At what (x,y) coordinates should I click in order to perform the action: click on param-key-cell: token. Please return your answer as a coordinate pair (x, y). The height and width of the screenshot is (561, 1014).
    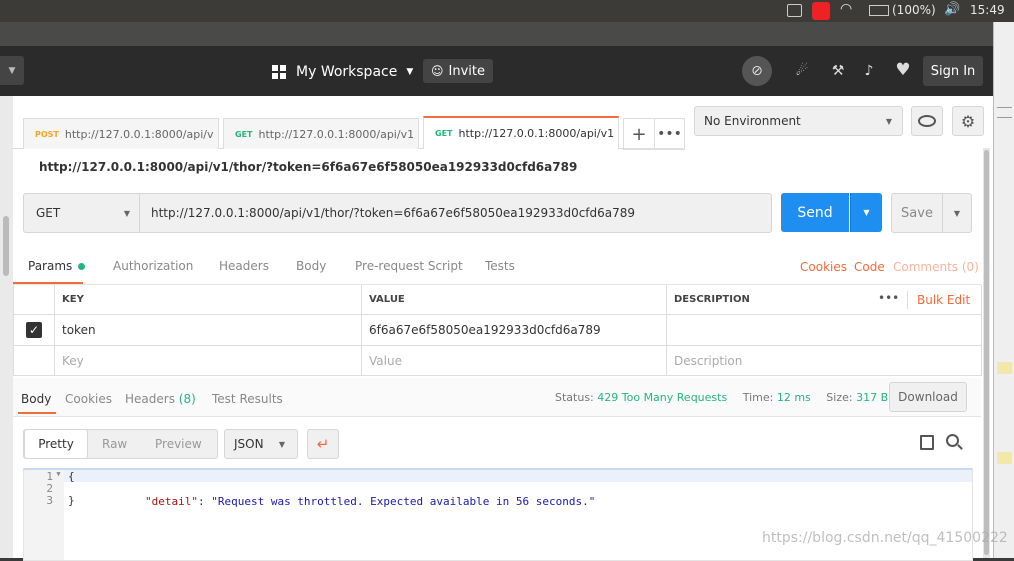
    Looking at the image, I should click on (208, 330).